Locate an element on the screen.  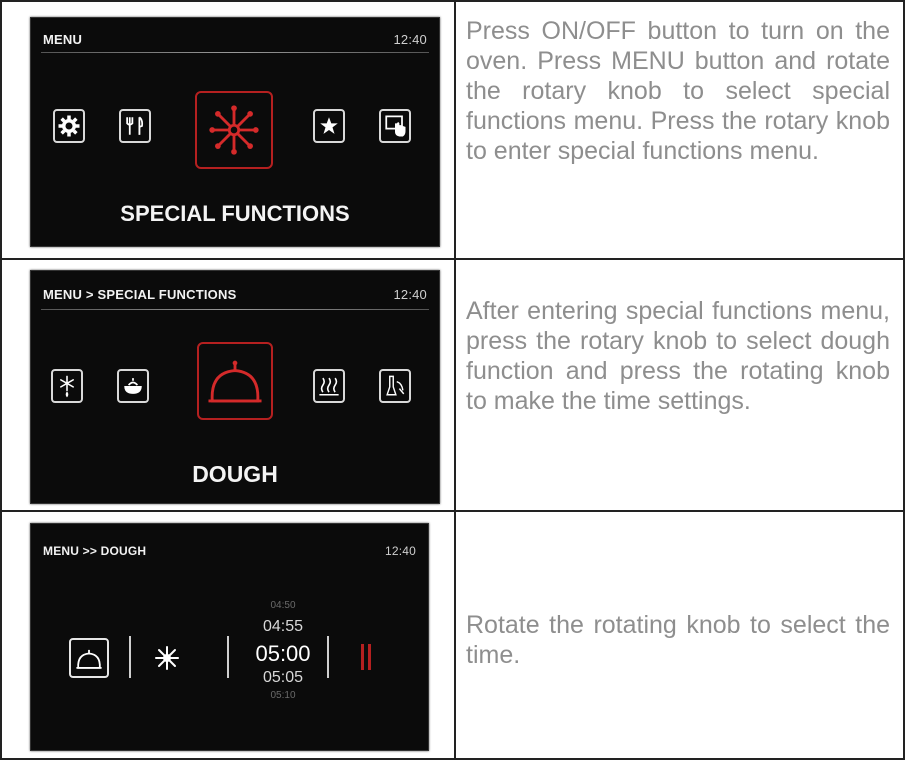
steam-icon is located at coordinates (329, 386).